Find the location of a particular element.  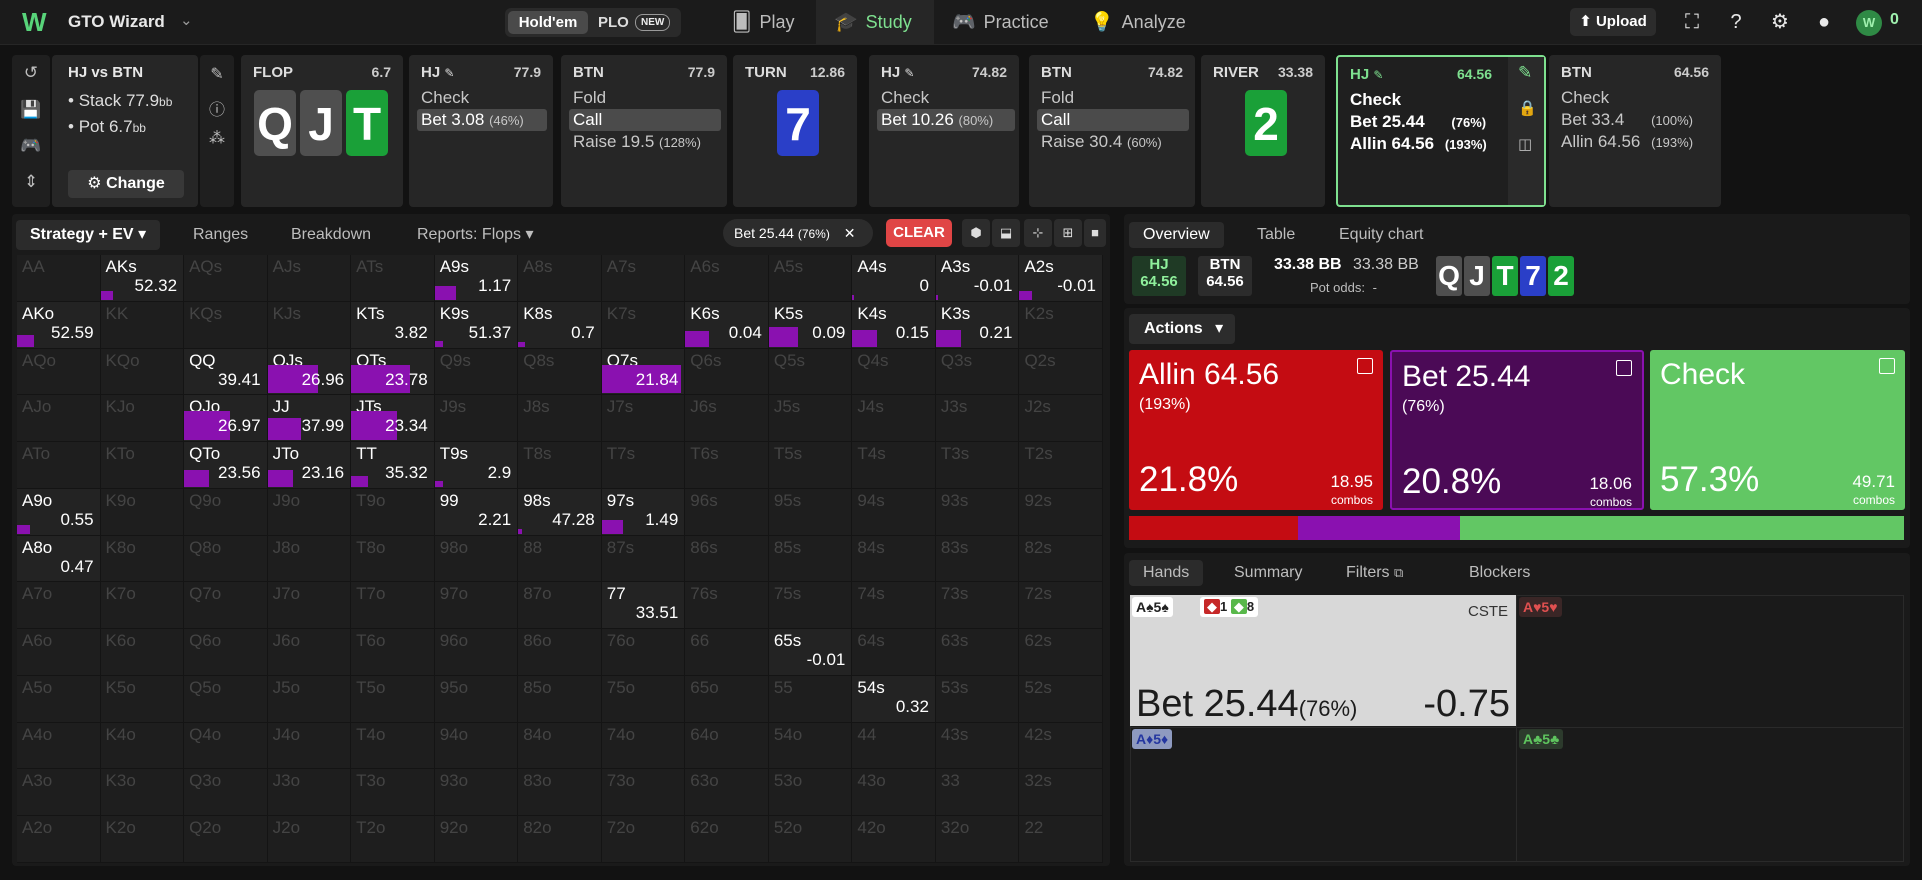

matrix-cell-T7s: T7s is located at coordinates (643, 465).